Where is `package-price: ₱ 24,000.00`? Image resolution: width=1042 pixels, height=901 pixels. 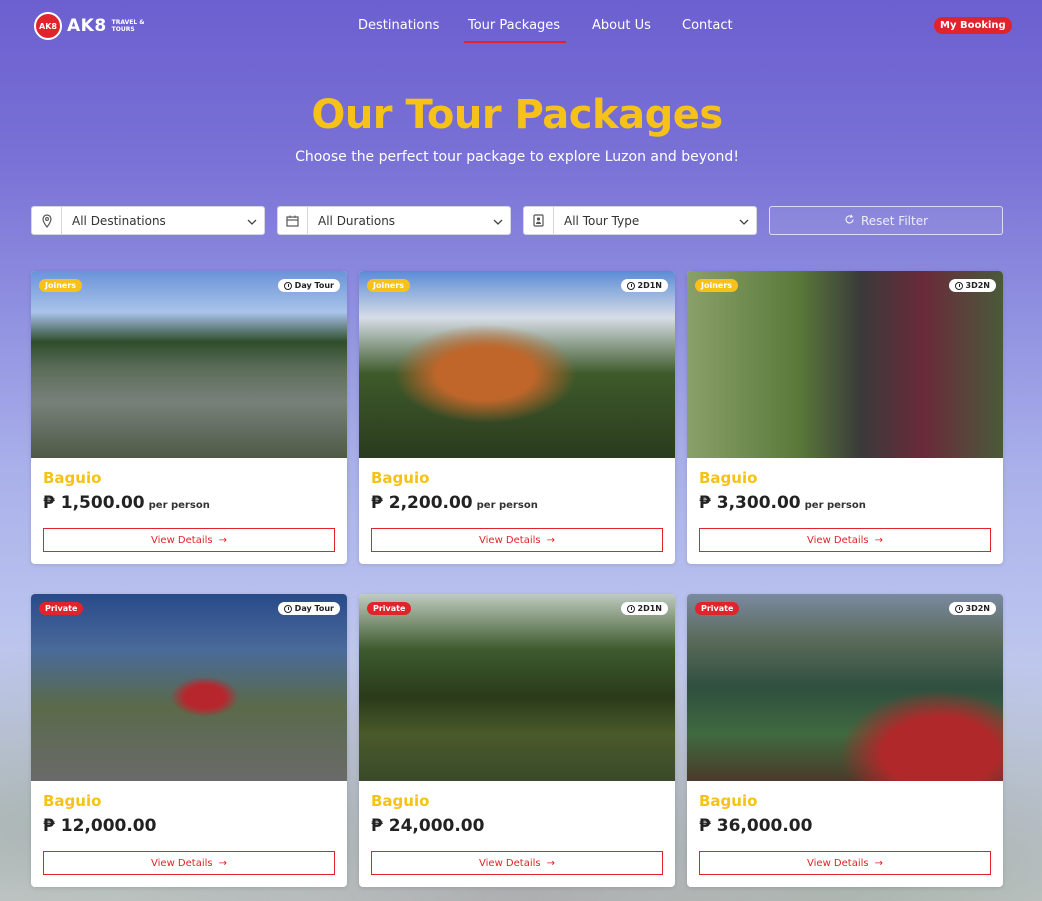 package-price: ₱ 24,000.00 is located at coordinates (428, 826).